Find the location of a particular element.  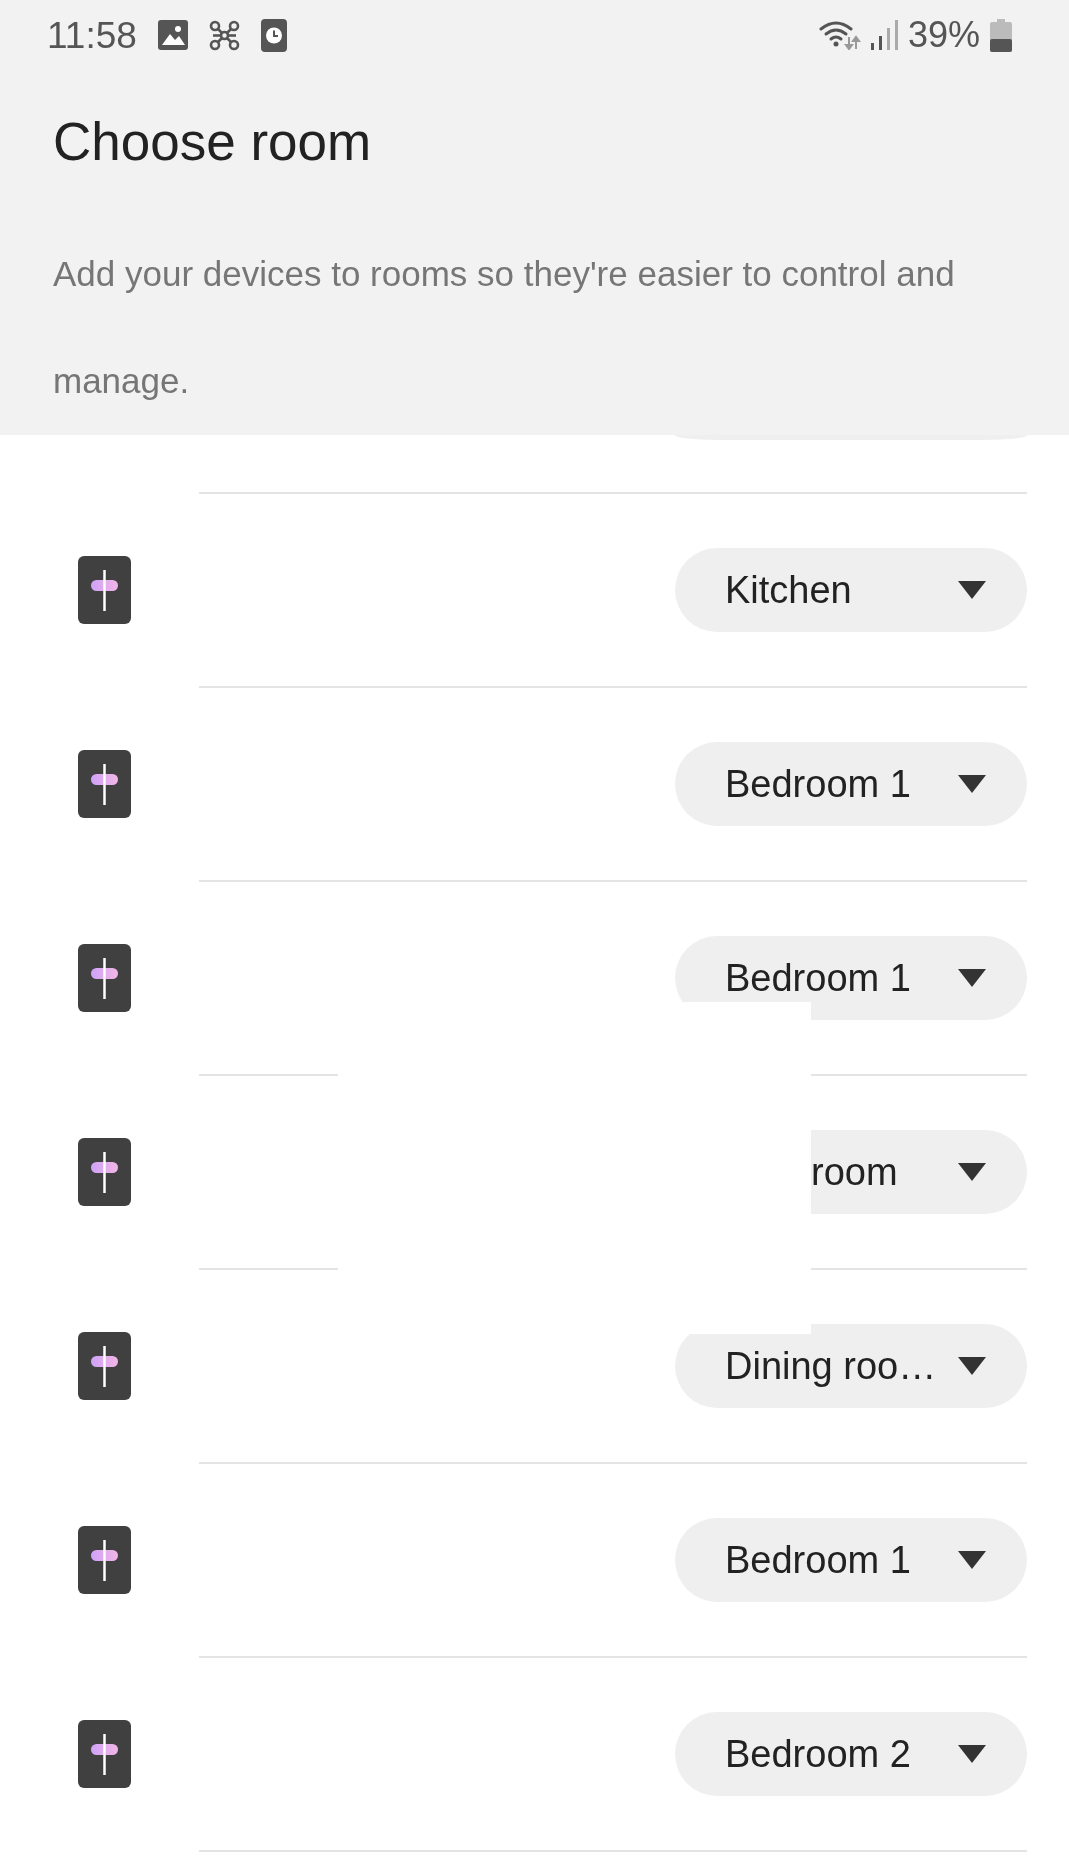

battery-percent: 39% is located at coordinates (943, 35).